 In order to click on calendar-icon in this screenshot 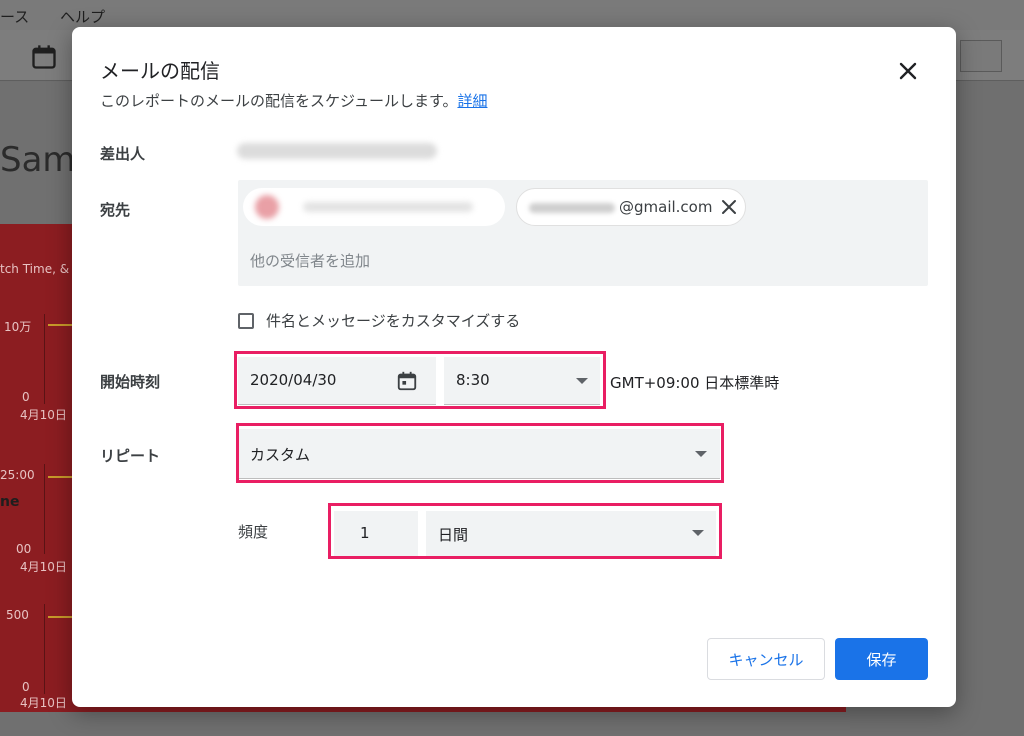, I will do `click(44, 57)`.